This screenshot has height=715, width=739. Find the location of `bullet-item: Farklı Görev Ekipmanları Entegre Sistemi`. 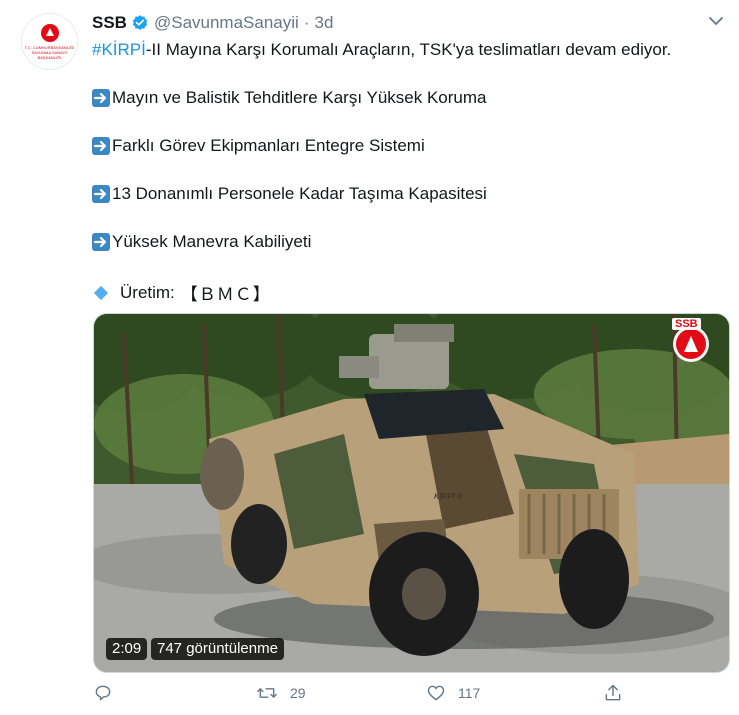

bullet-item: Farklı Görev Ekipmanları Entegre Sistemi is located at coordinates (258, 146).